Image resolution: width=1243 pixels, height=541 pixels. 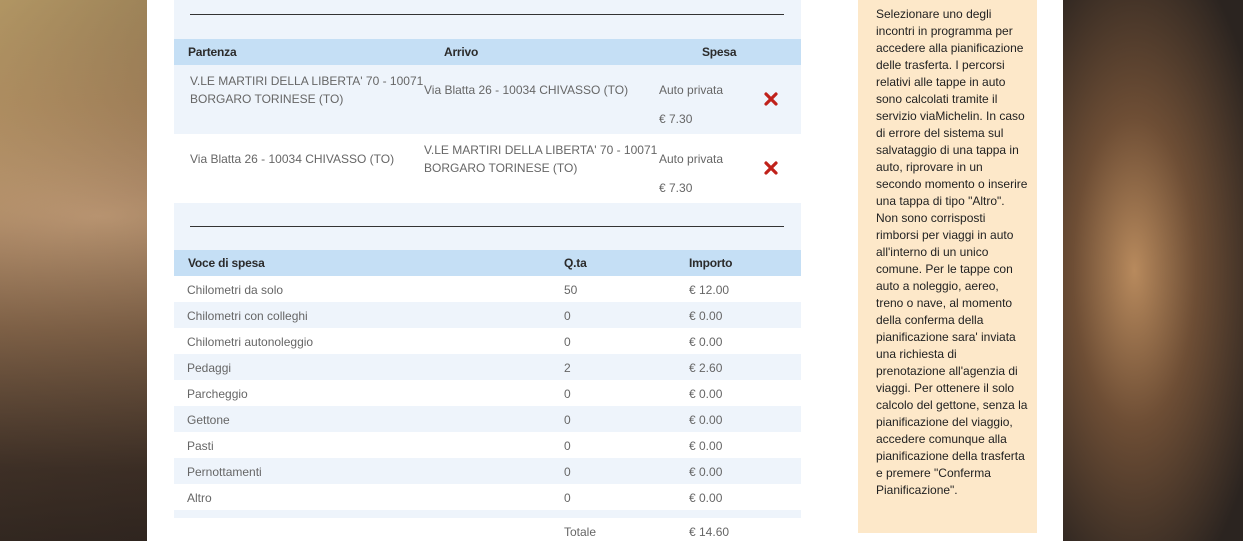 I want to click on expense-row: Pedaggi 2 € 2.60, so click(x=487, y=367).